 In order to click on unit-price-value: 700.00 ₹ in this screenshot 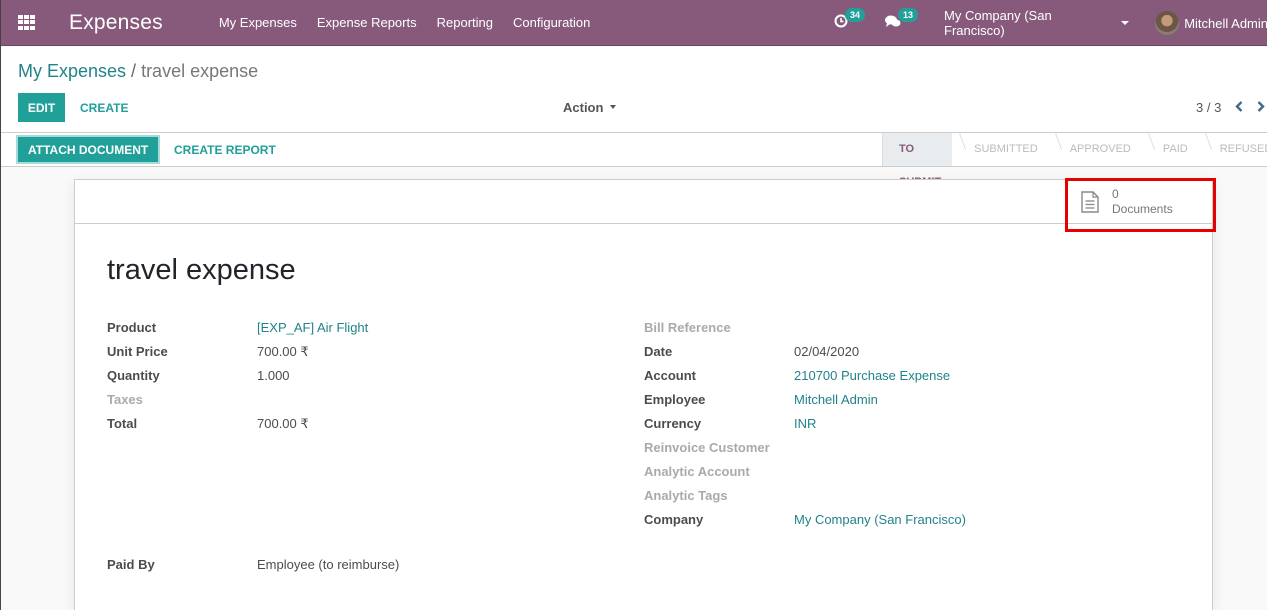, I will do `click(283, 351)`.